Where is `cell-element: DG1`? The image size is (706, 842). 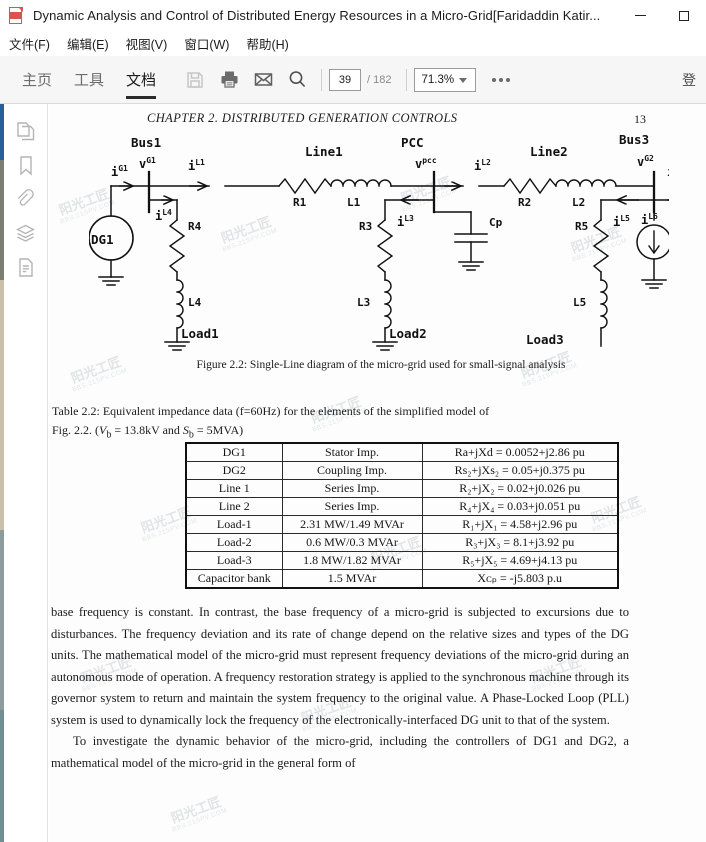
cell-element: DG1 is located at coordinates (234, 452).